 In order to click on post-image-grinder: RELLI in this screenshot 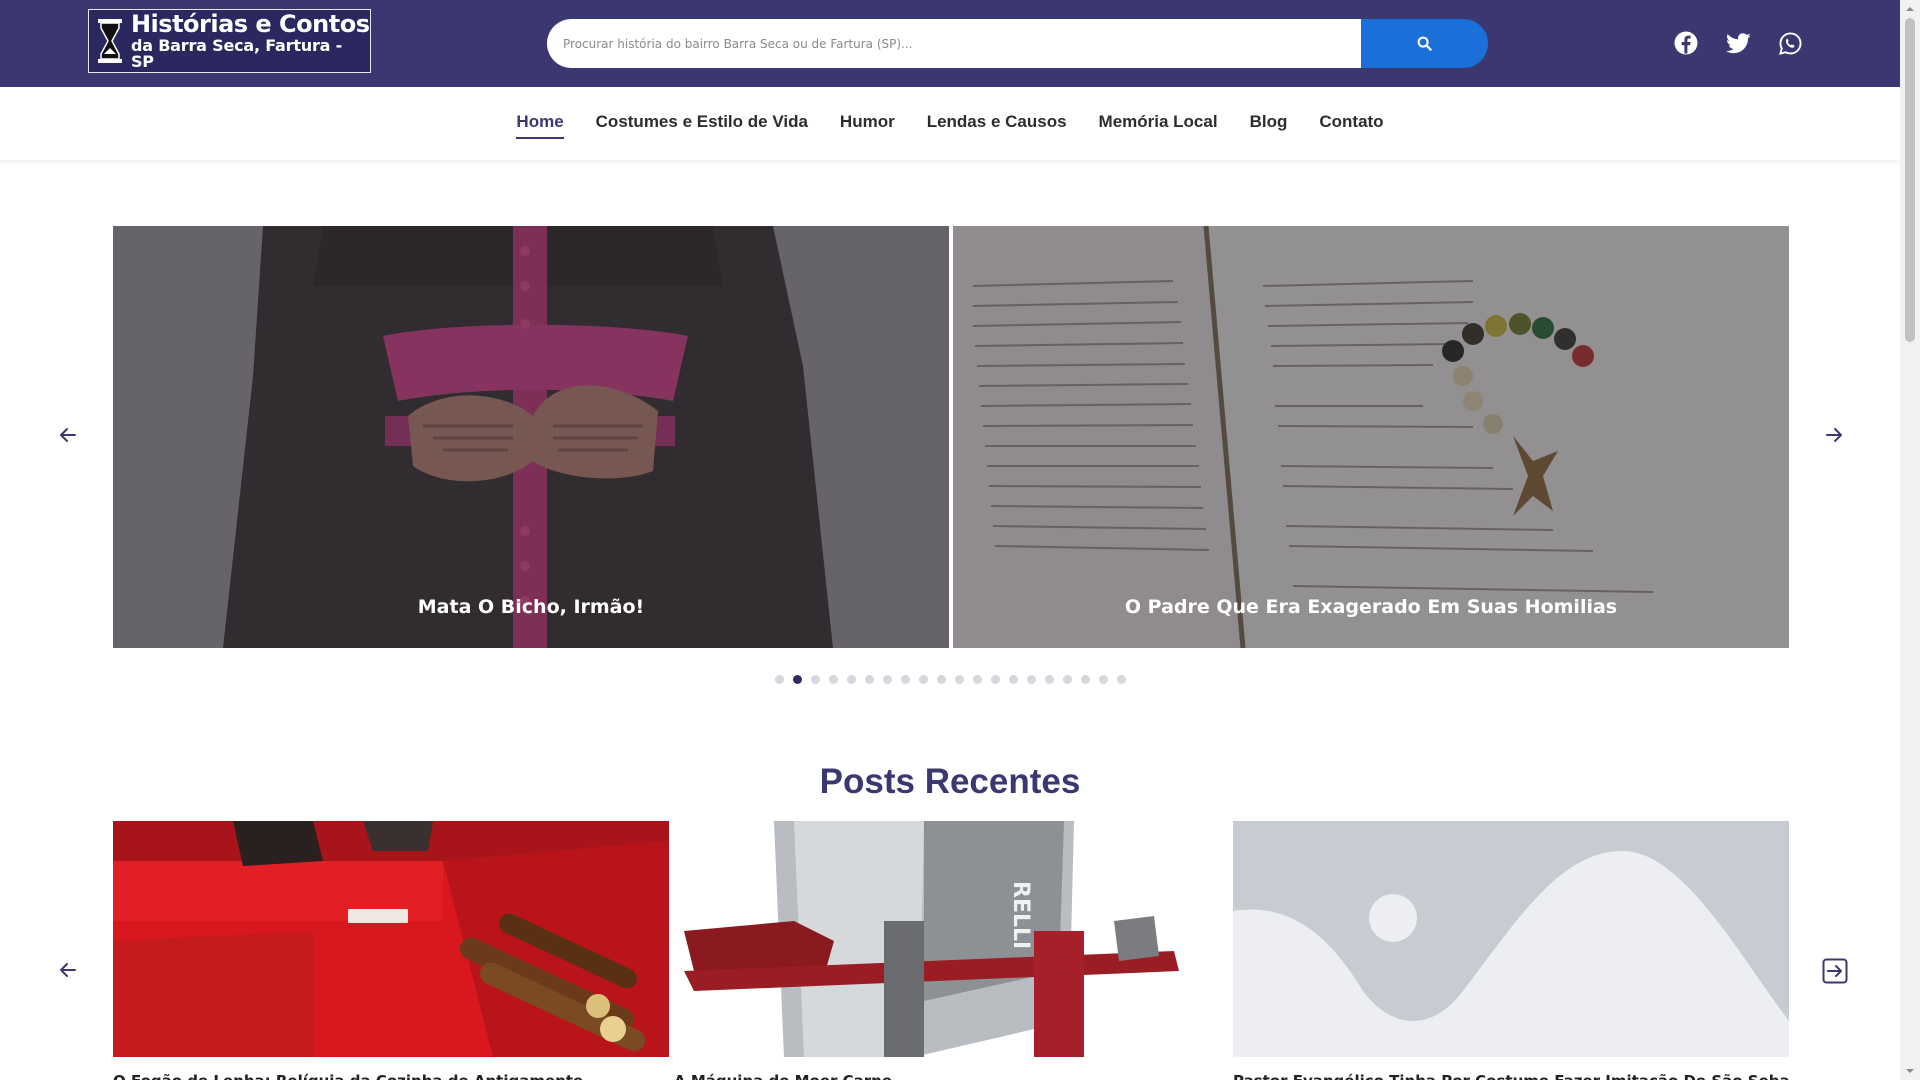, I will do `click(952, 939)`.